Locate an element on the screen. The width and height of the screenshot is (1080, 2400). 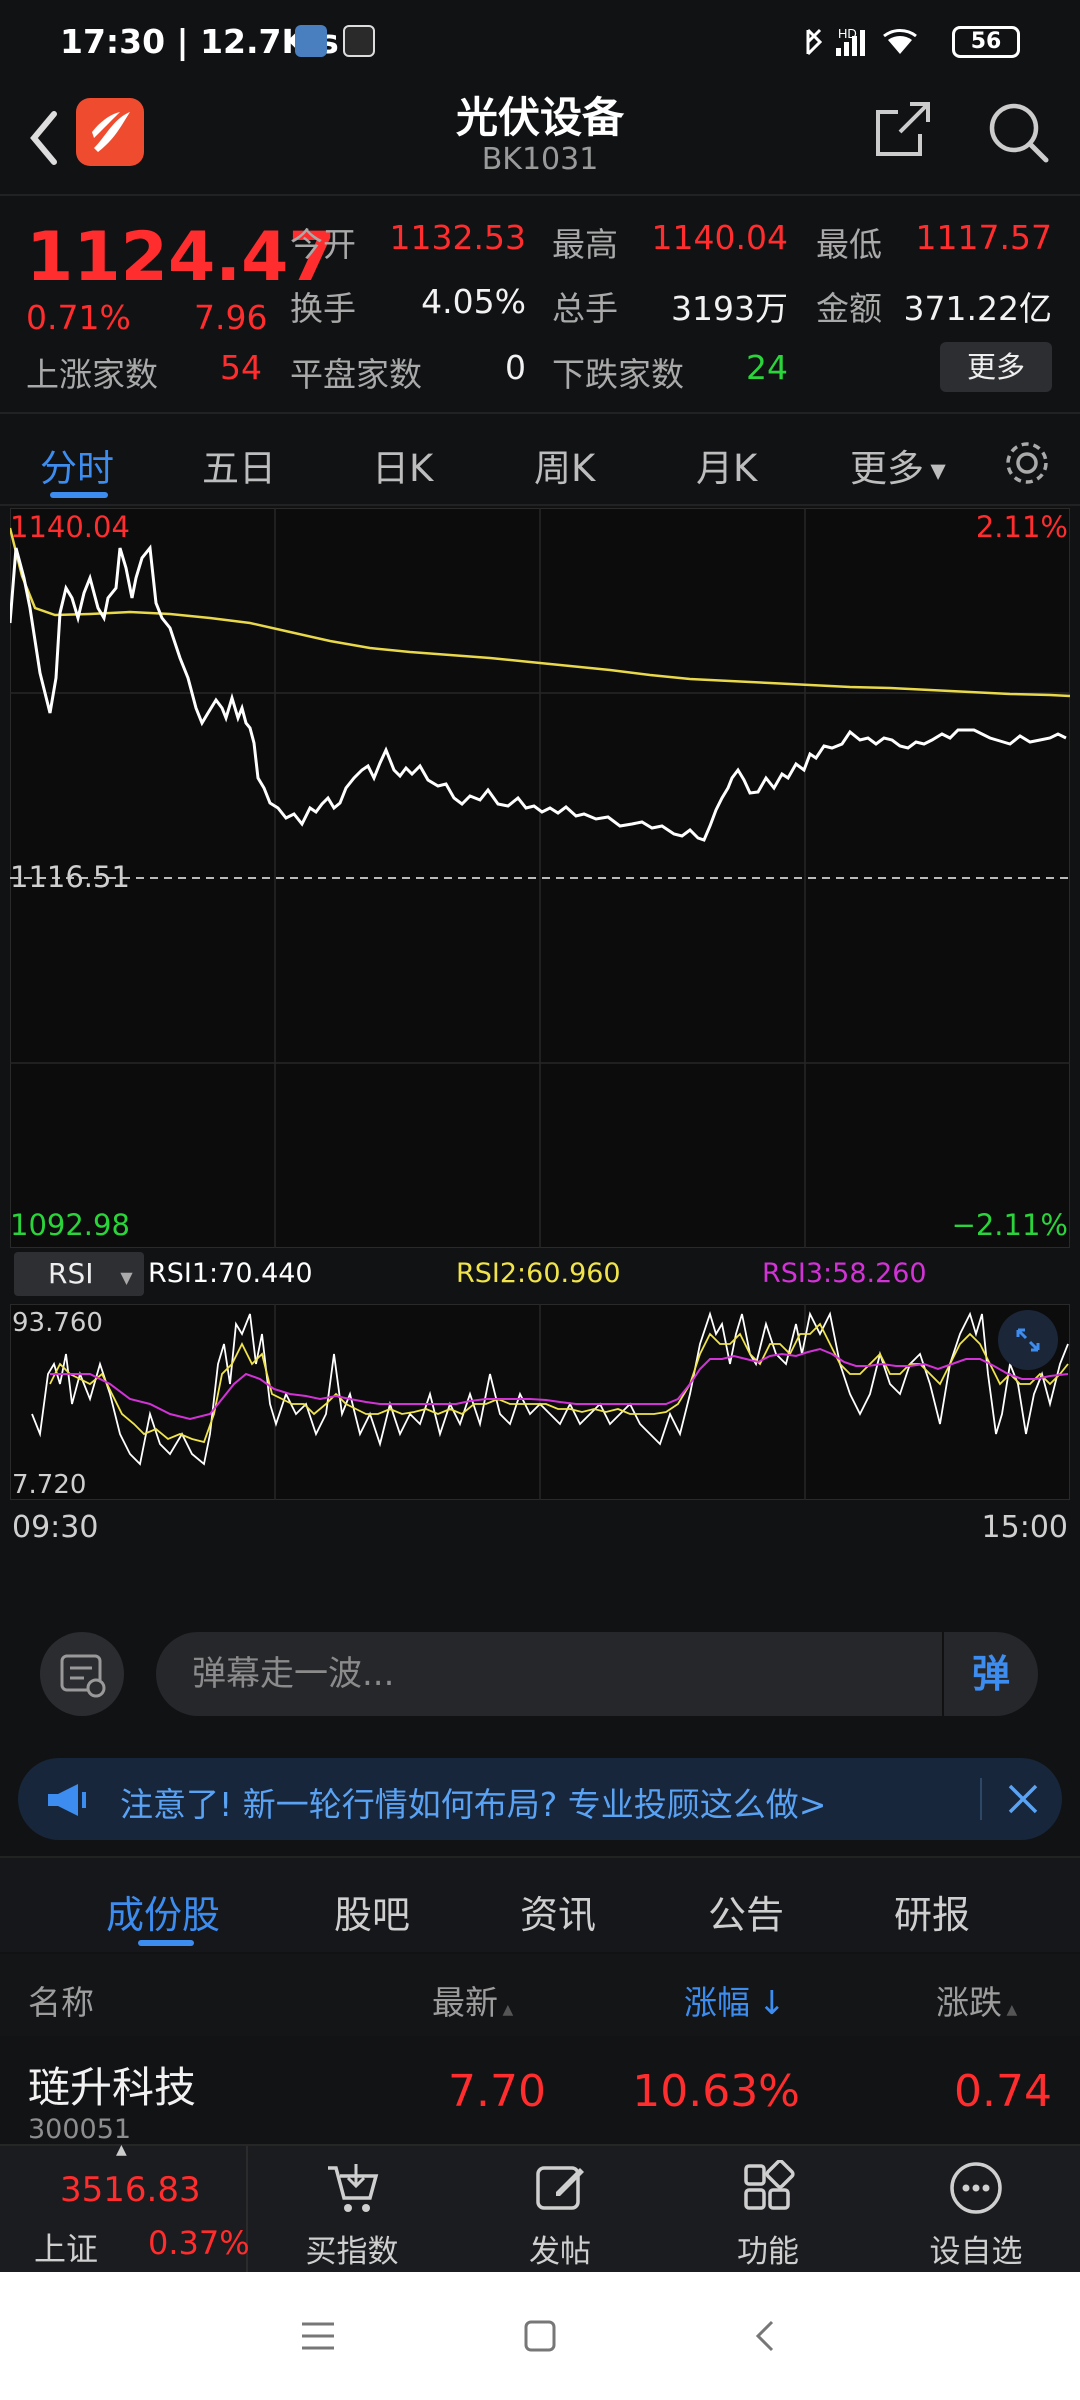
close-icon is located at coordinates (1023, 1799).